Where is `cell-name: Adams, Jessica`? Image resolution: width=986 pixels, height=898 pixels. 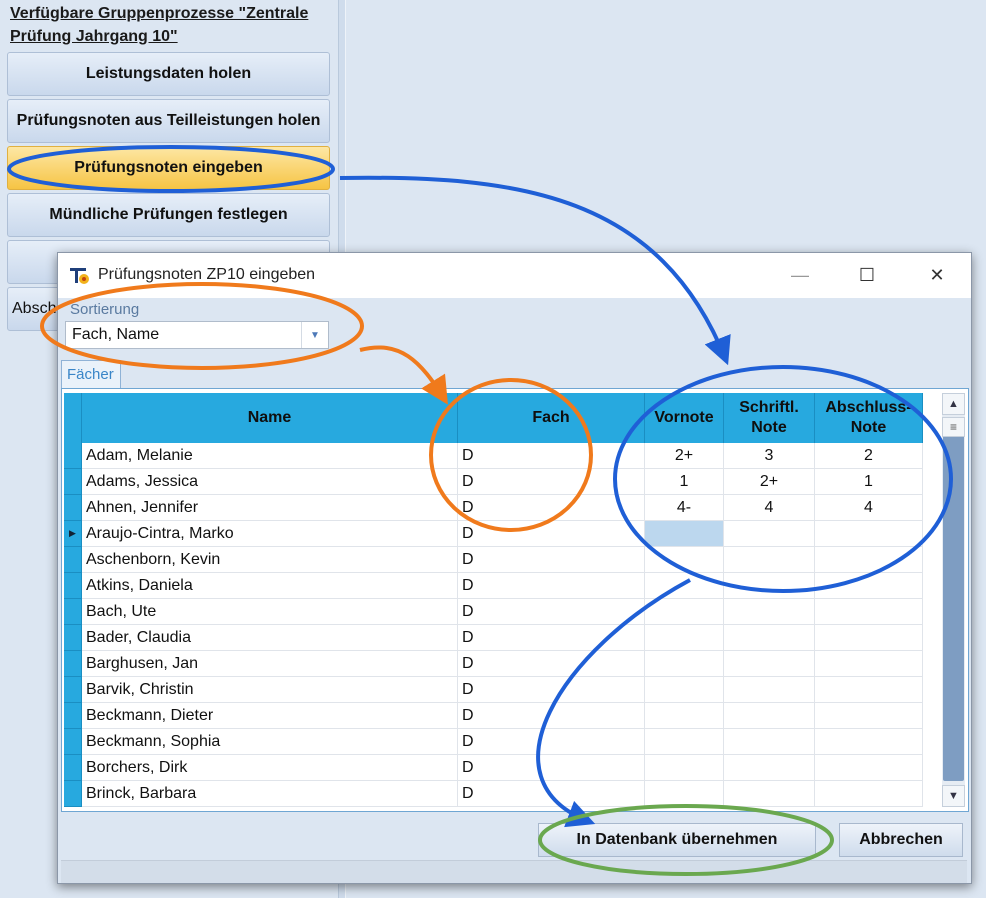
cell-name: Adams, Jessica is located at coordinates (270, 482).